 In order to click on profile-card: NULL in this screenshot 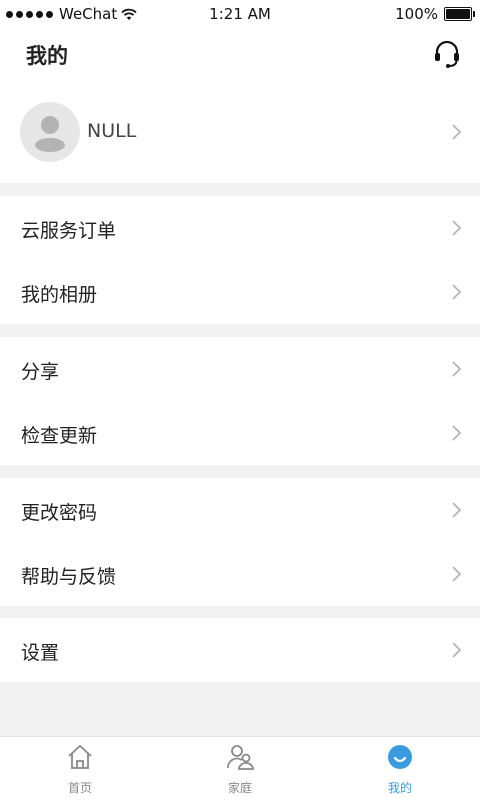, I will do `click(240, 132)`.